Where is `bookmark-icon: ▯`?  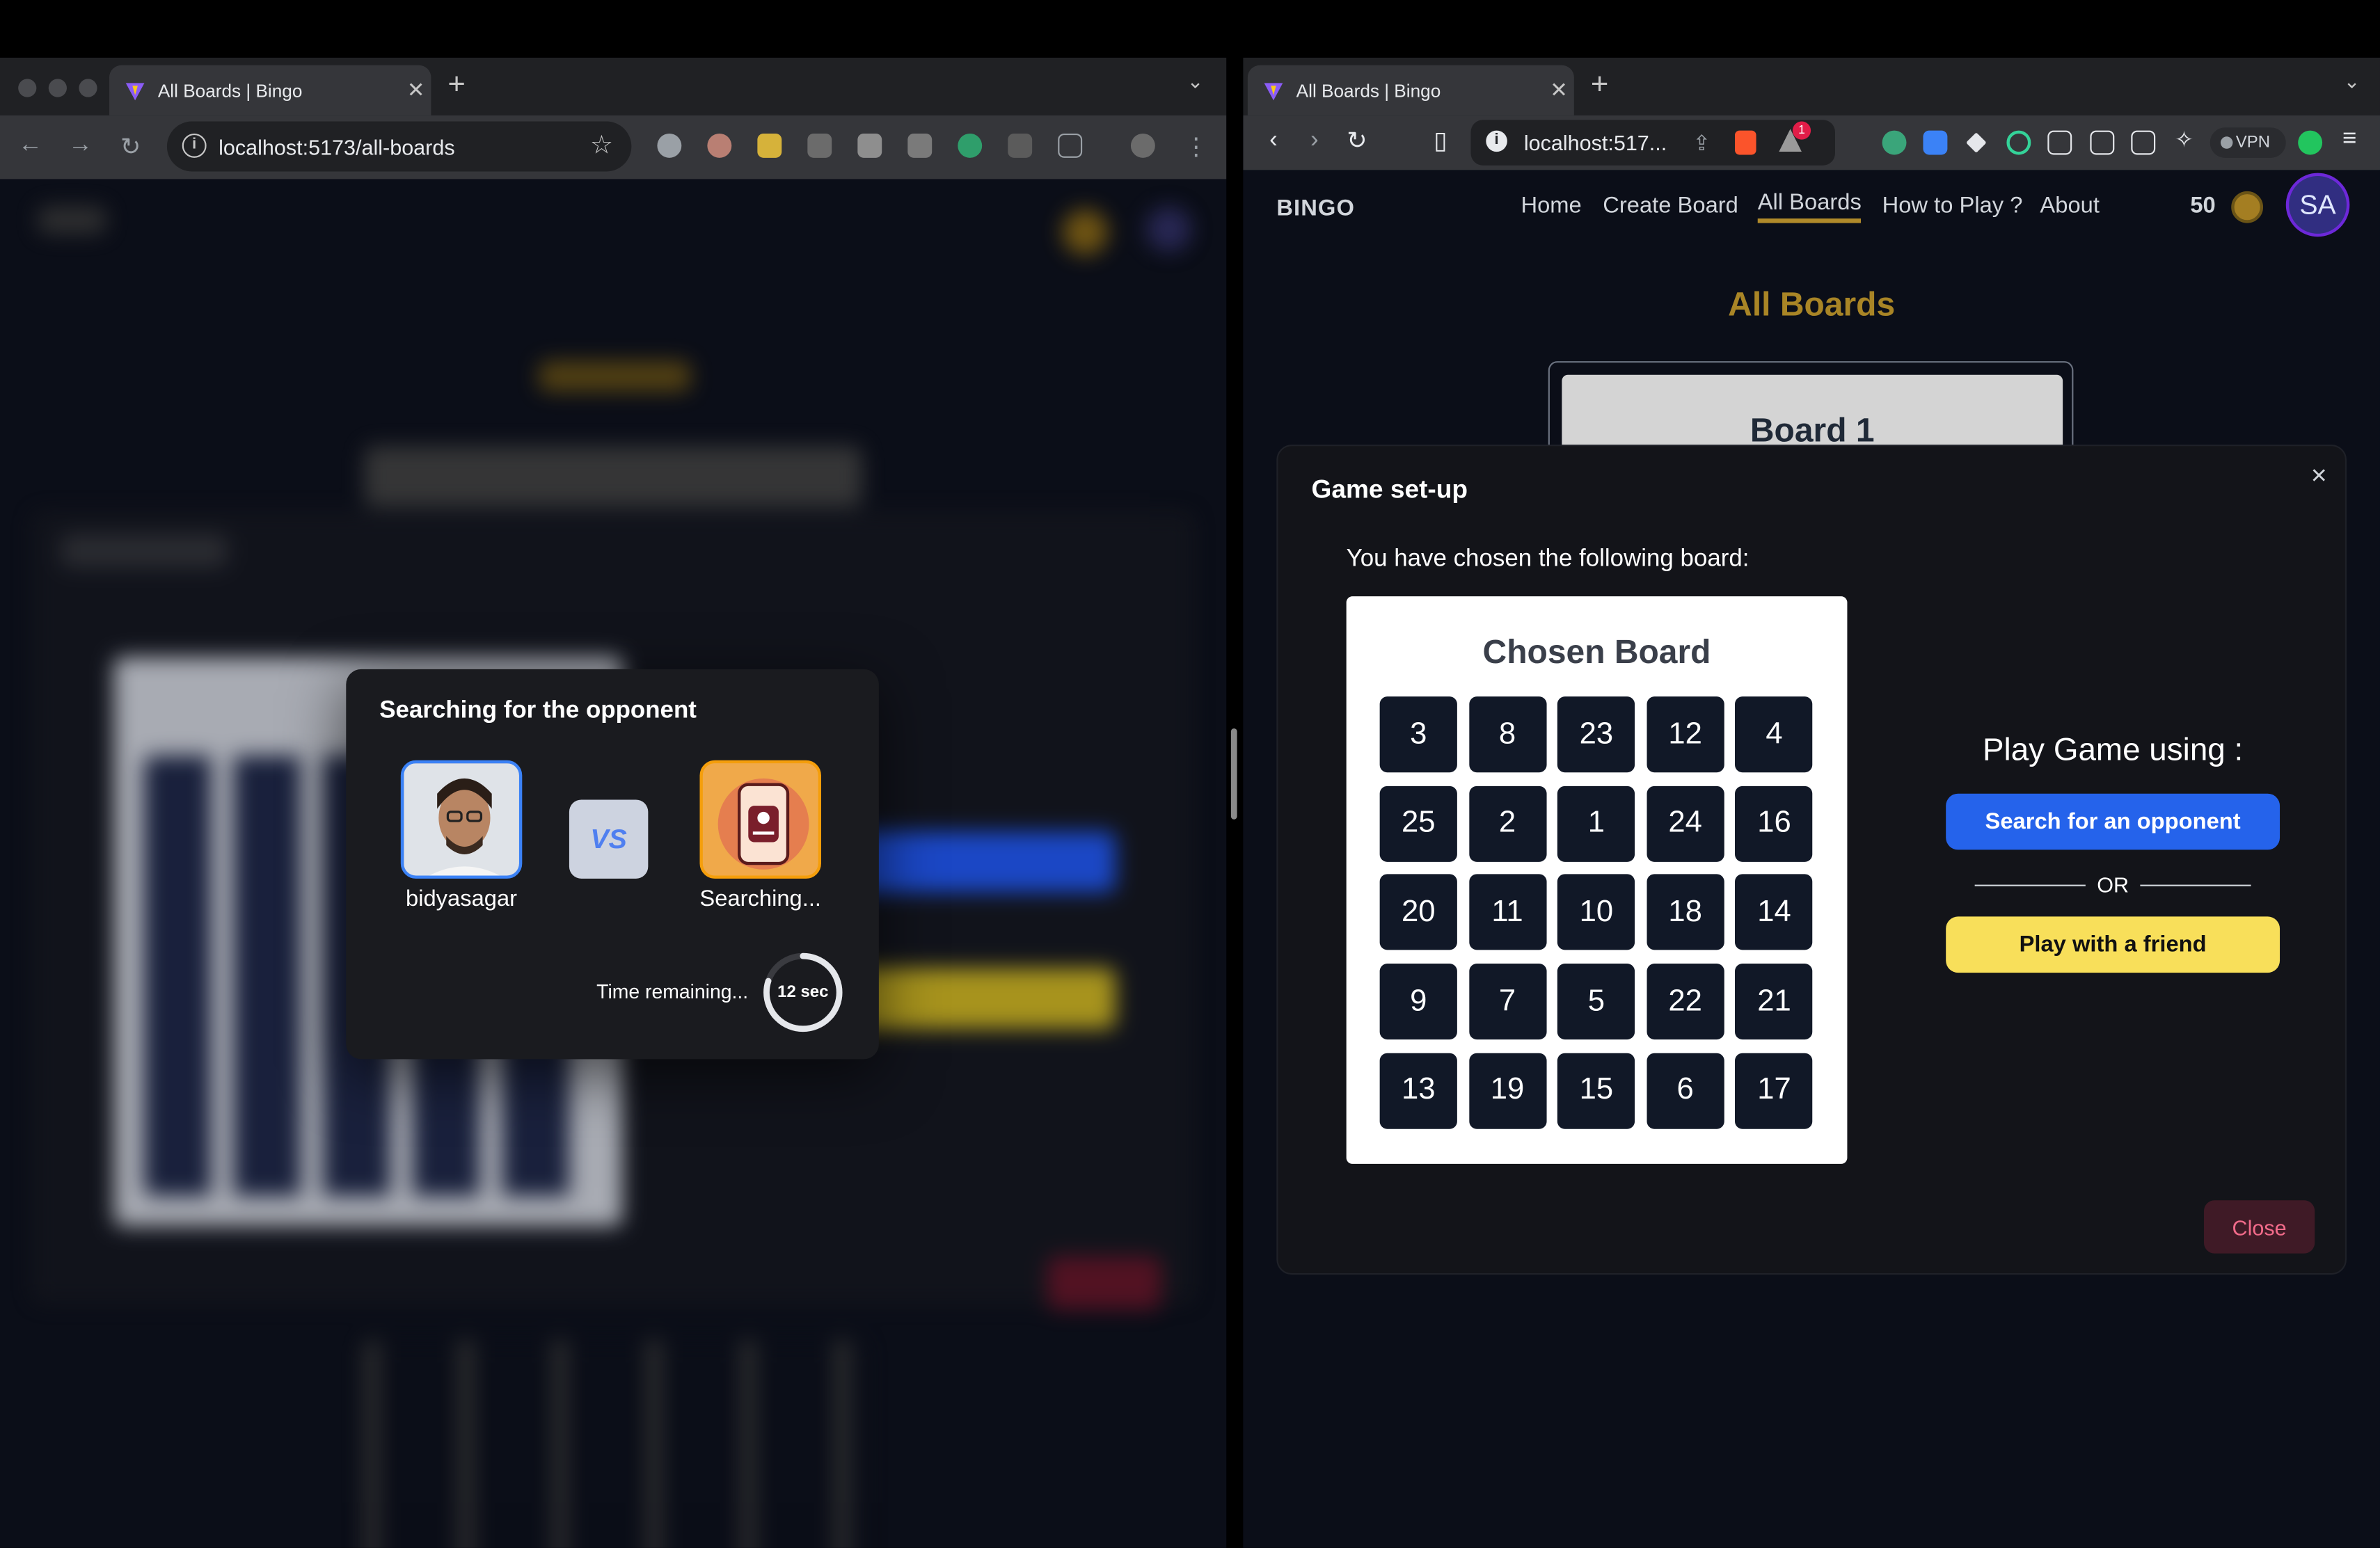 bookmark-icon: ▯ is located at coordinates (1441, 141).